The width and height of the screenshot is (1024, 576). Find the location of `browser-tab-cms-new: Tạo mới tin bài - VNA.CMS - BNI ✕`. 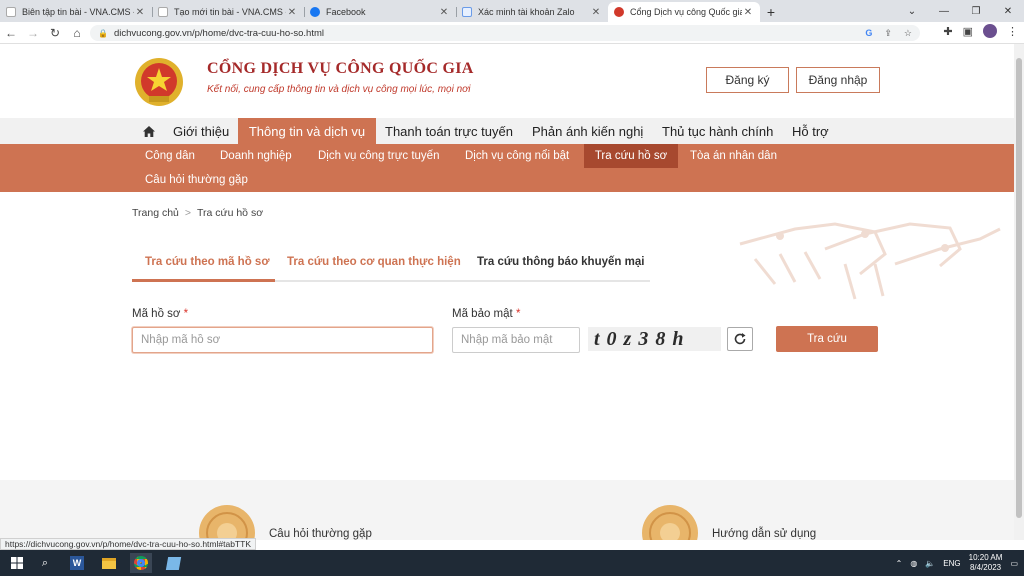

browser-tab-cms-new: Tạo mới tin bài - VNA.CMS - BNI ✕ is located at coordinates (228, 12).